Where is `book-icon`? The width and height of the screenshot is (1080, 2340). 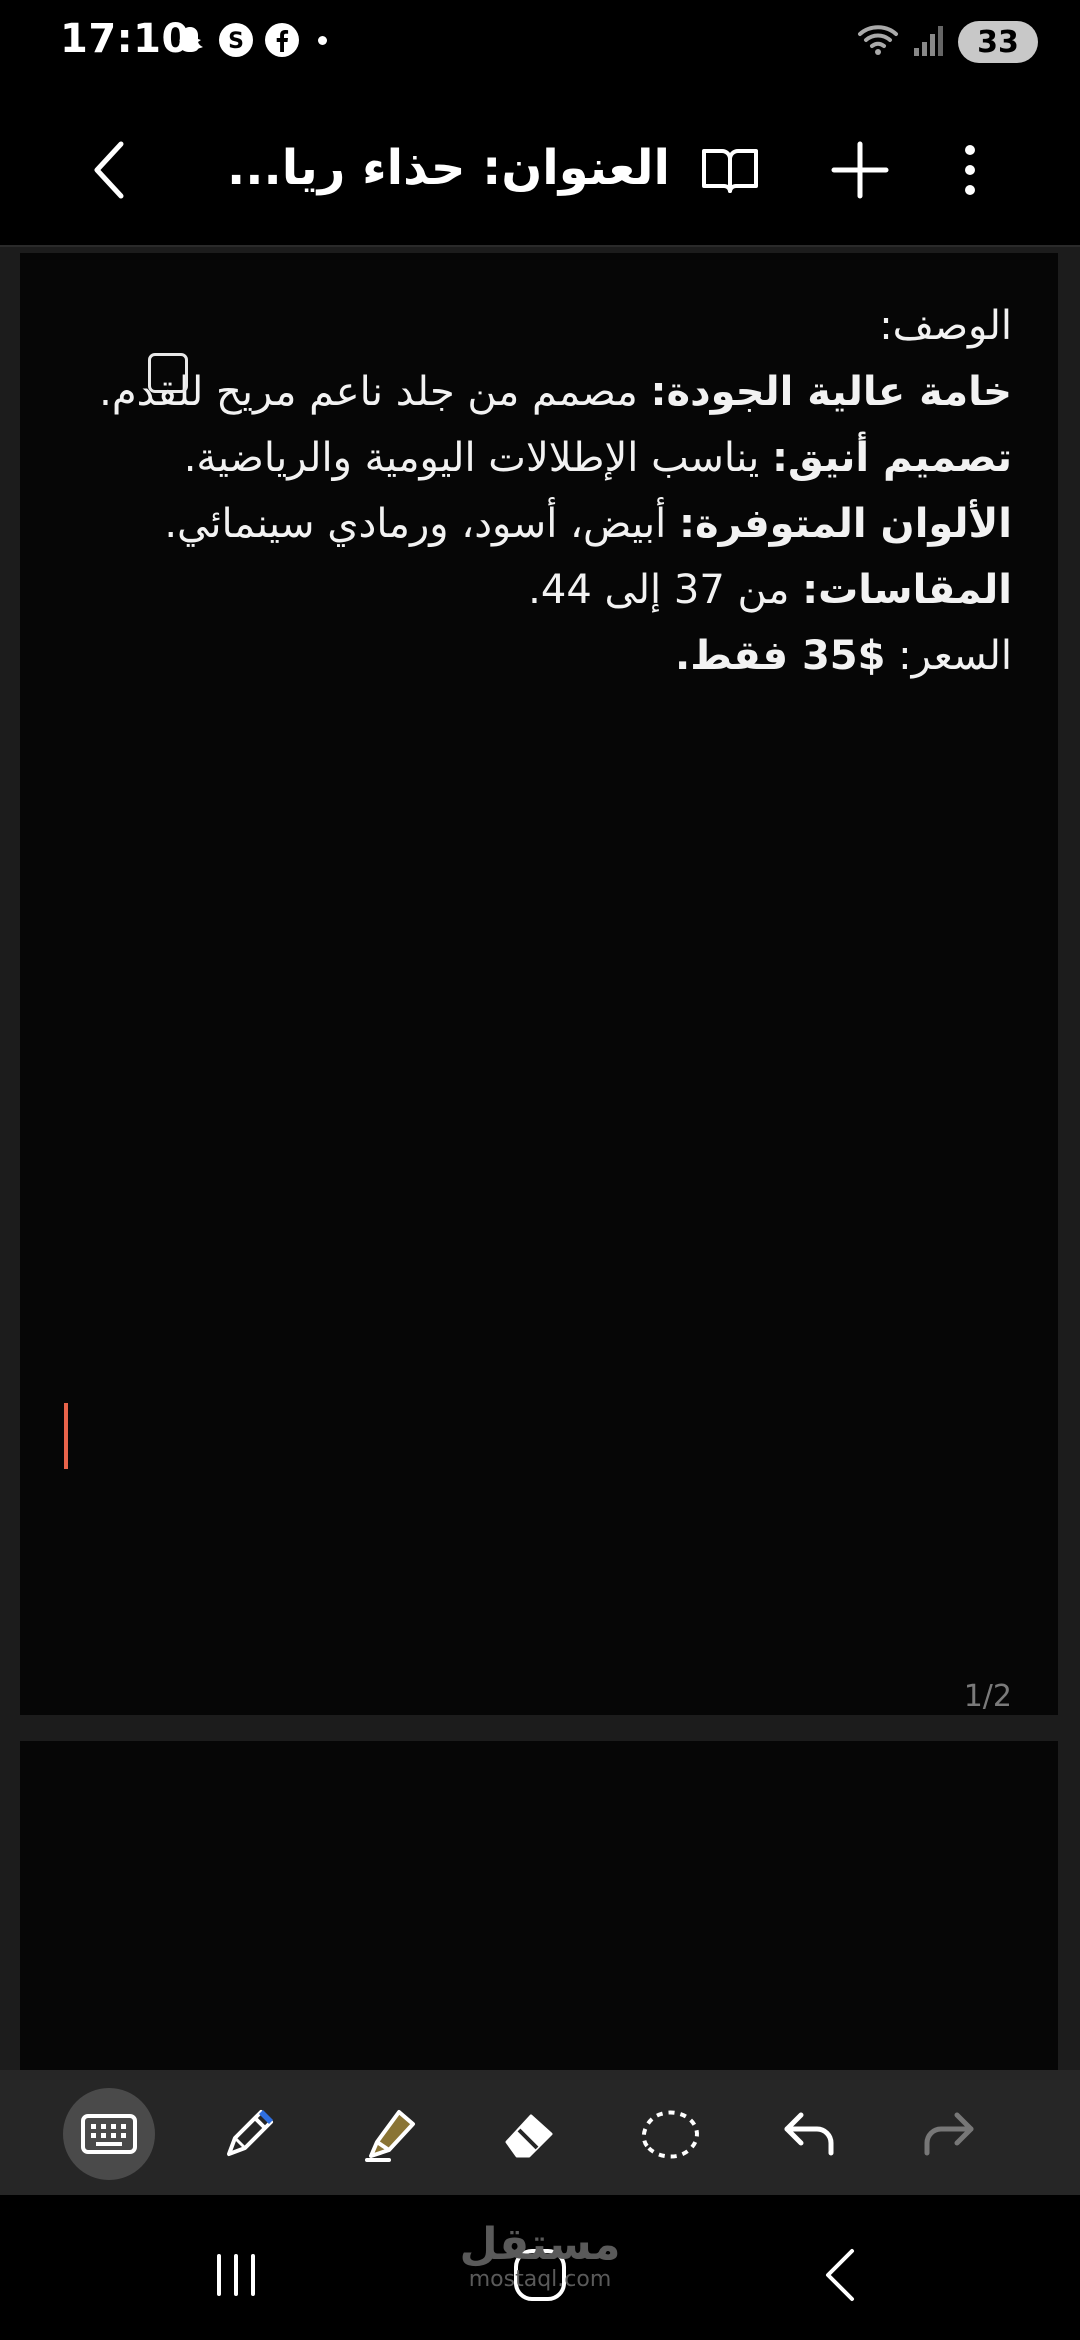 book-icon is located at coordinates (730, 171).